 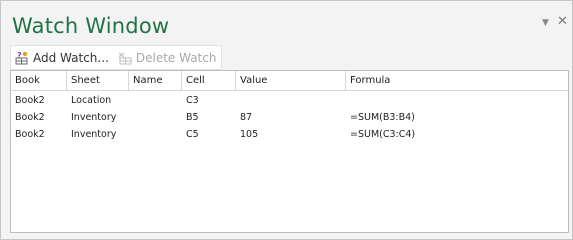 I want to click on value-cell: 87, so click(x=246, y=117).